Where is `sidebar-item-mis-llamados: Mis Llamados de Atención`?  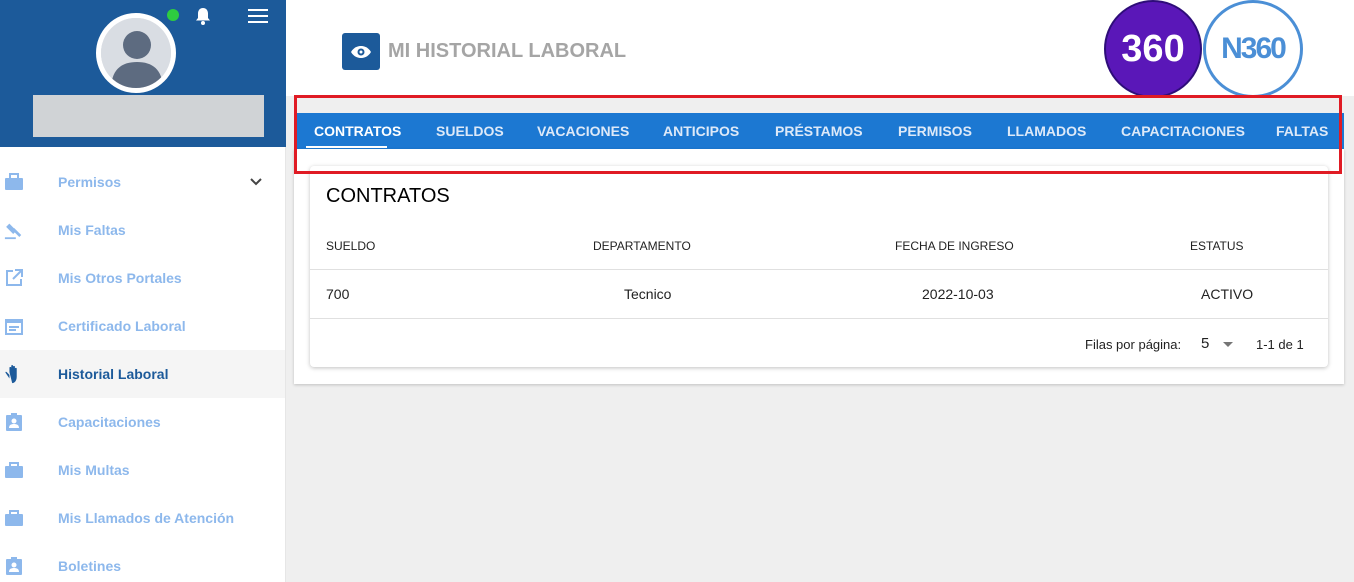 sidebar-item-mis-llamados: Mis Llamados de Atención is located at coordinates (142, 518).